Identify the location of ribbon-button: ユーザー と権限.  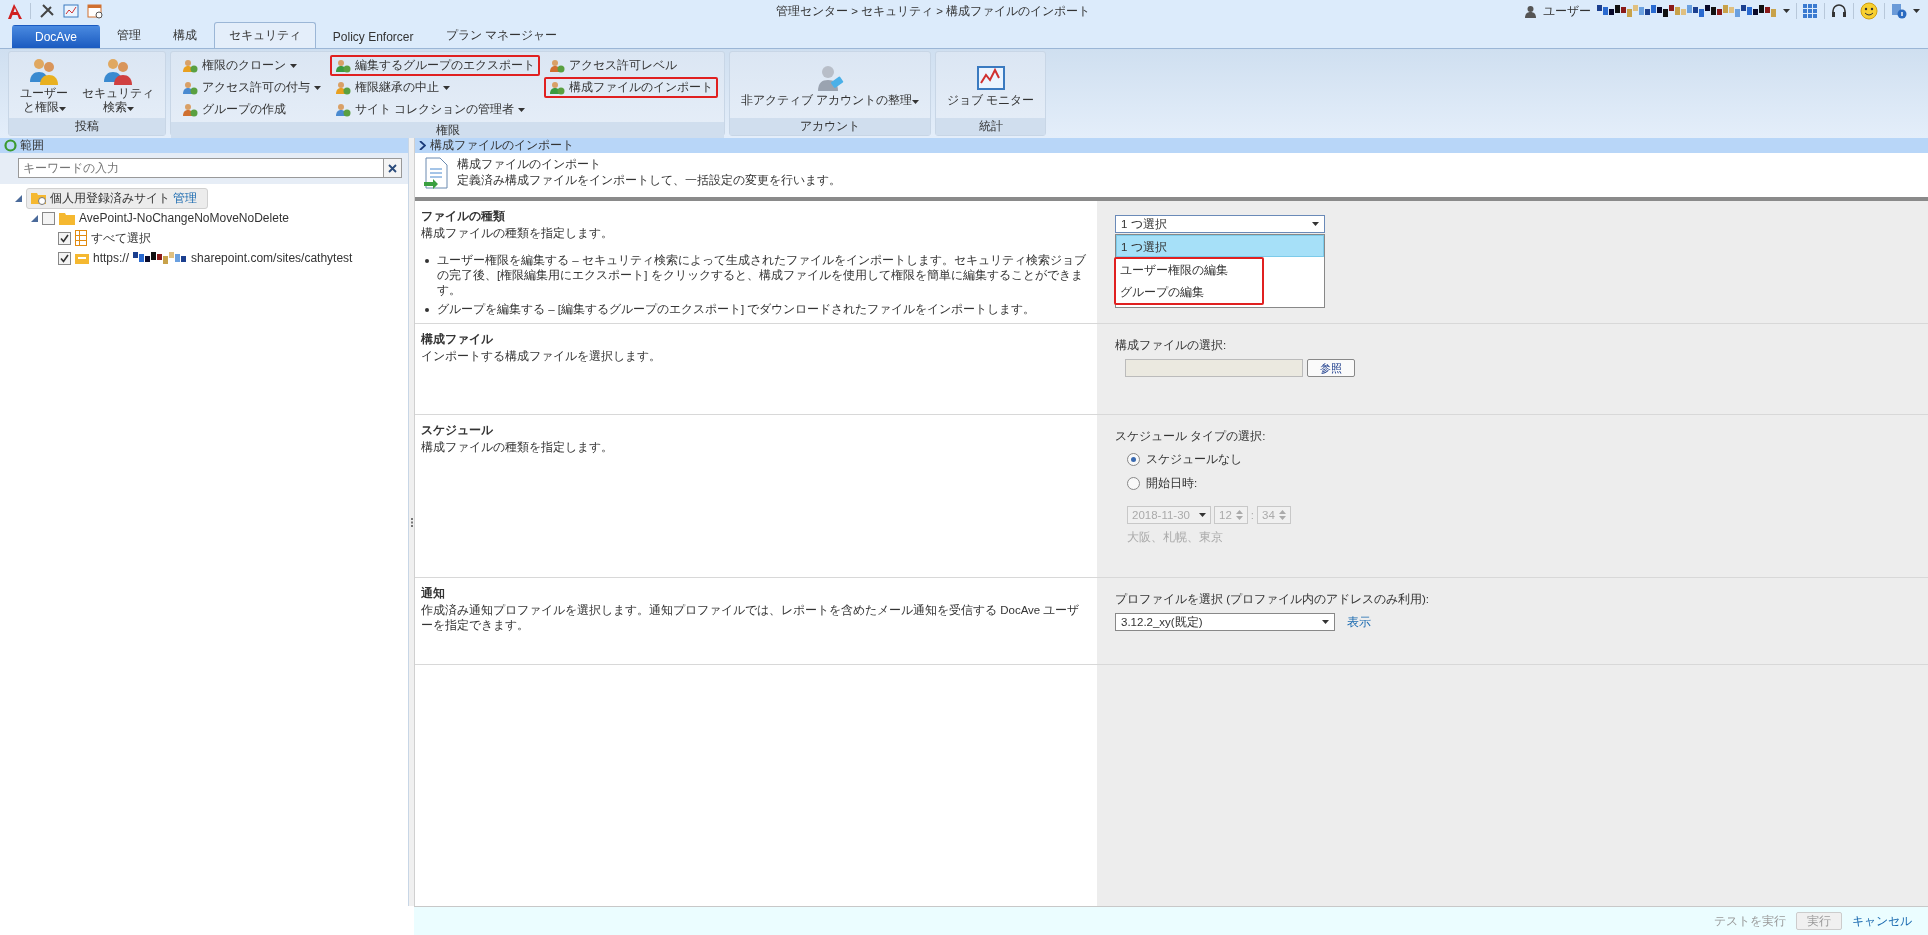
(44, 85).